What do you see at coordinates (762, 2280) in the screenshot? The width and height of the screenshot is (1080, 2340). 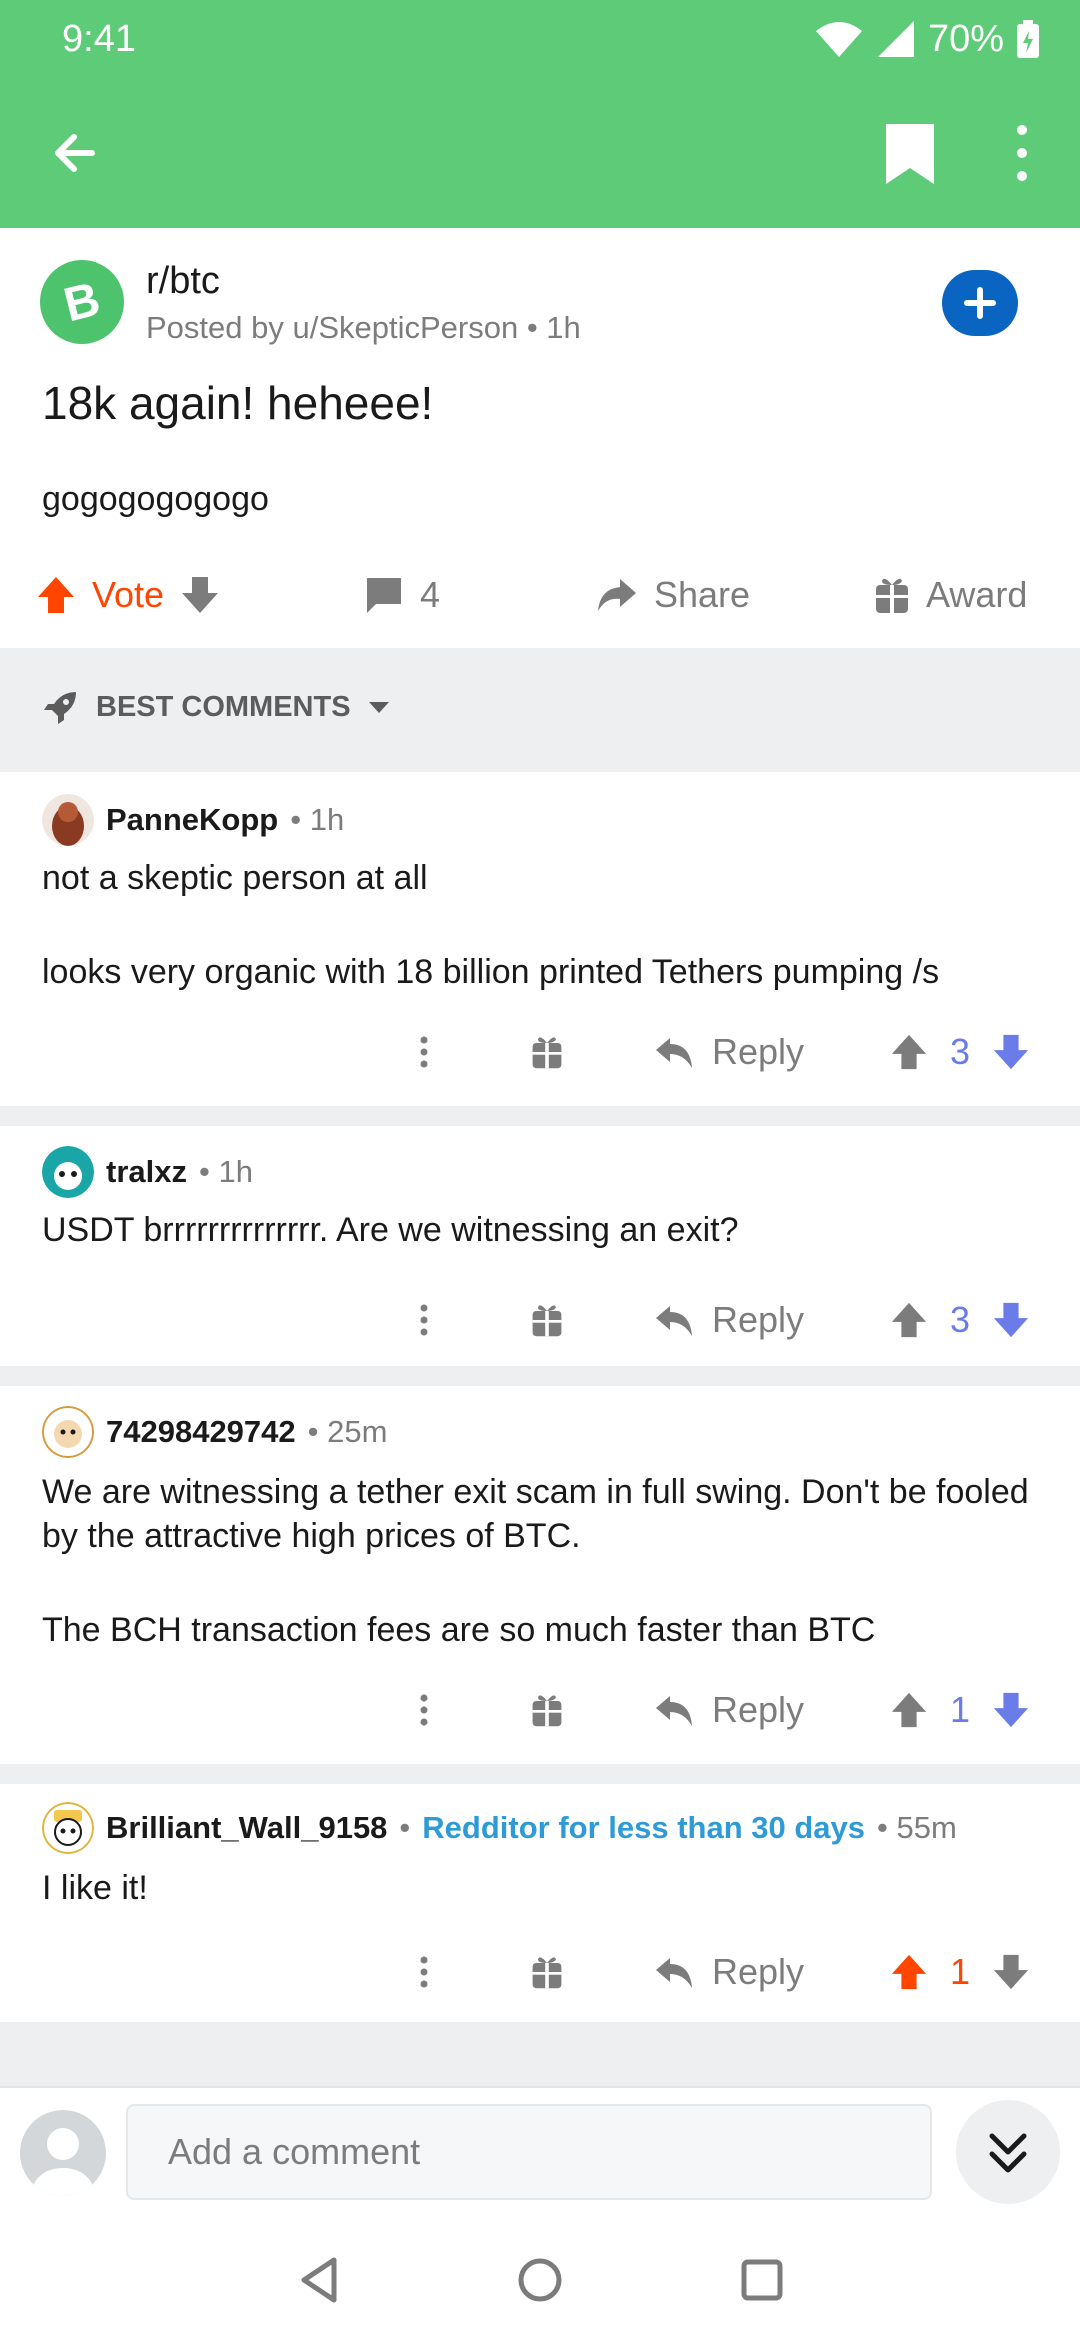 I see `nav-recents-icon` at bounding box center [762, 2280].